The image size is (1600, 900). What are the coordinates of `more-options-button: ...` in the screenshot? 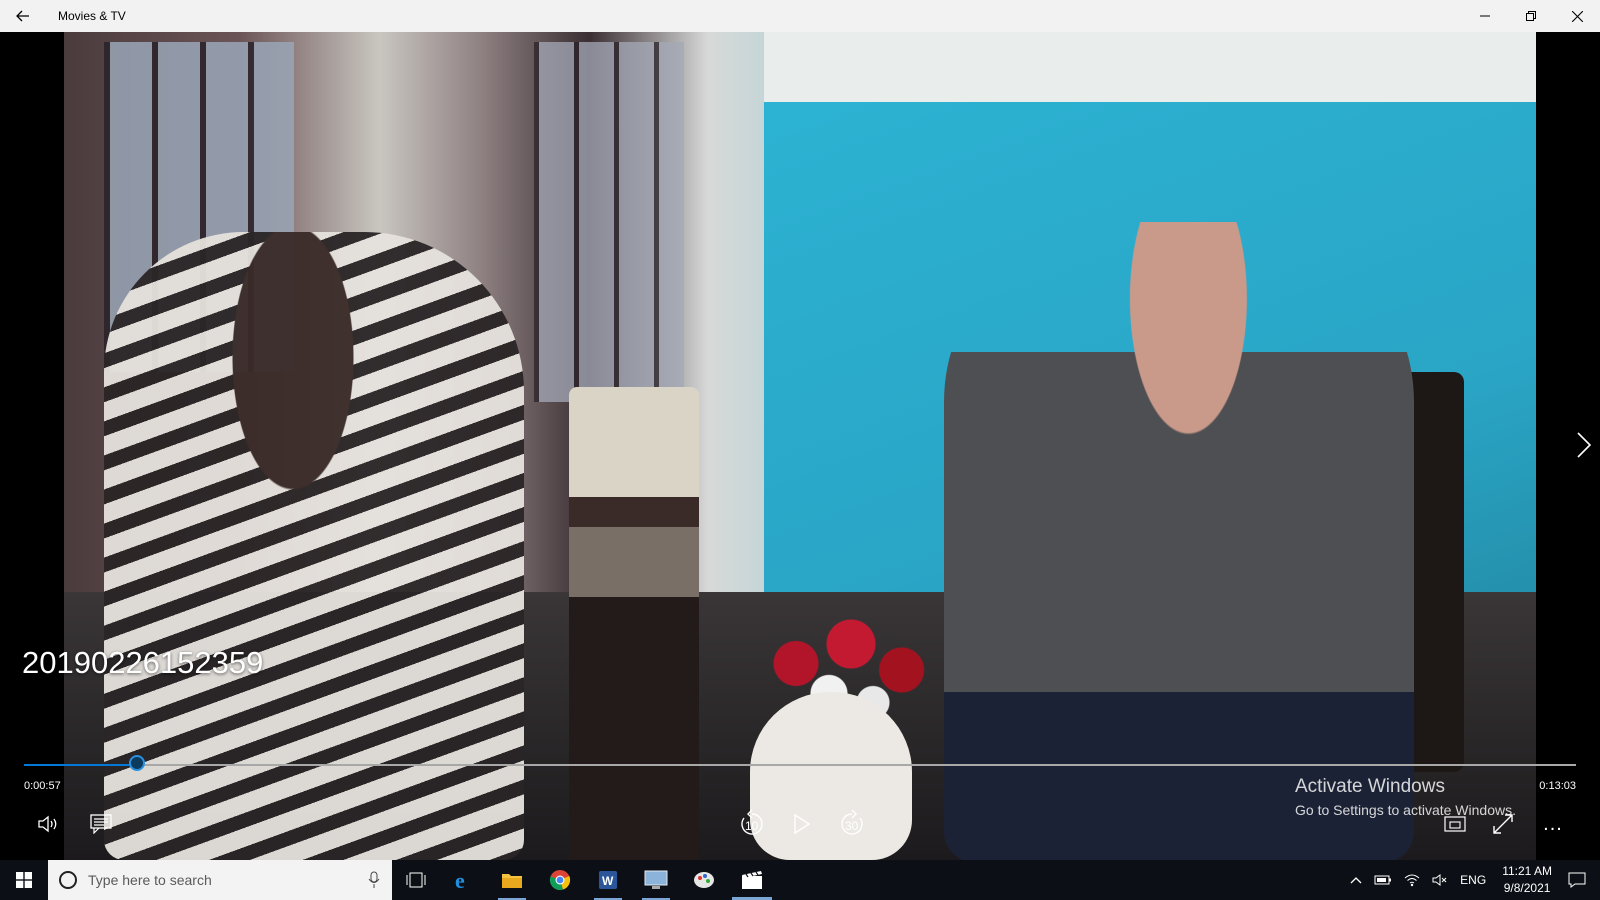 It's located at (1553, 824).